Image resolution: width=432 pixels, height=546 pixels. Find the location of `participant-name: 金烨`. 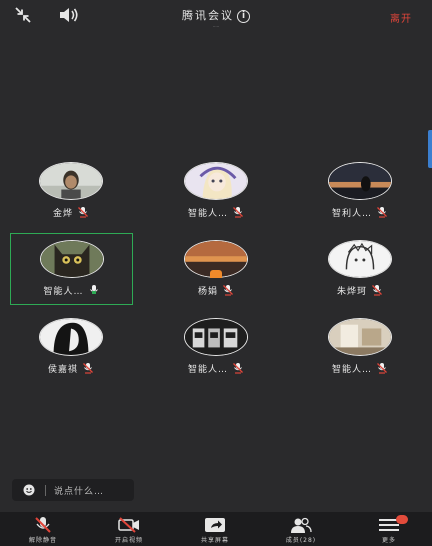

participant-name: 金烨 is located at coordinates (62, 214).